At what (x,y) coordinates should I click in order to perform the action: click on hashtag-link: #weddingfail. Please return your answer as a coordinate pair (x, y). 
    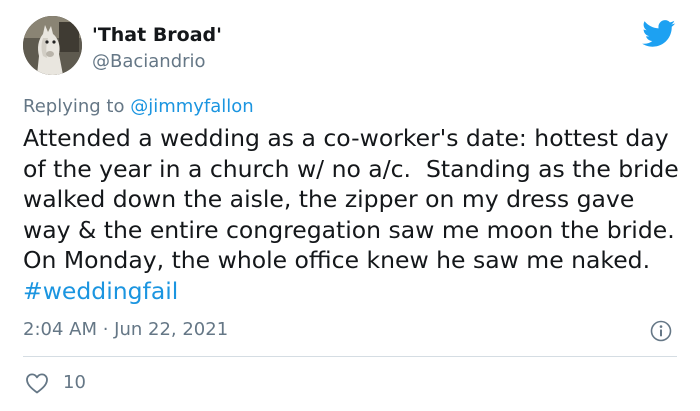
    Looking at the image, I should click on (100, 291).